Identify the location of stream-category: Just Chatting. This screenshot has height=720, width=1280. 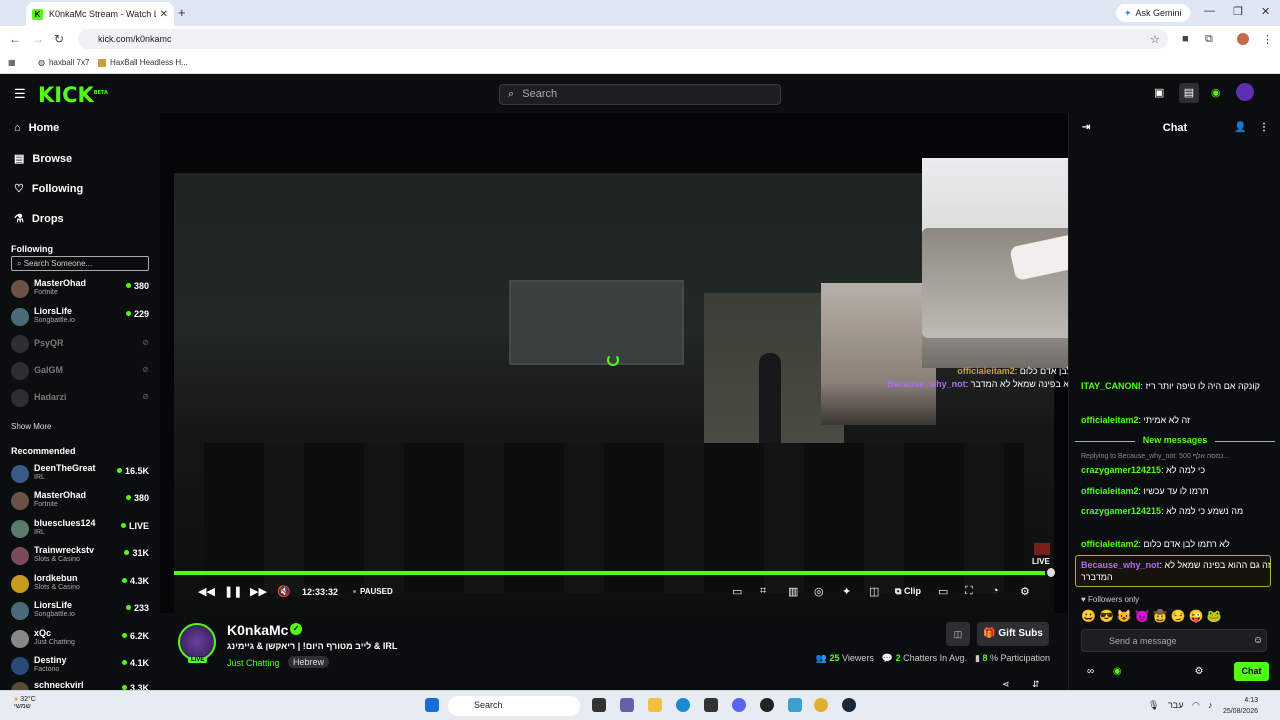
(253, 663).